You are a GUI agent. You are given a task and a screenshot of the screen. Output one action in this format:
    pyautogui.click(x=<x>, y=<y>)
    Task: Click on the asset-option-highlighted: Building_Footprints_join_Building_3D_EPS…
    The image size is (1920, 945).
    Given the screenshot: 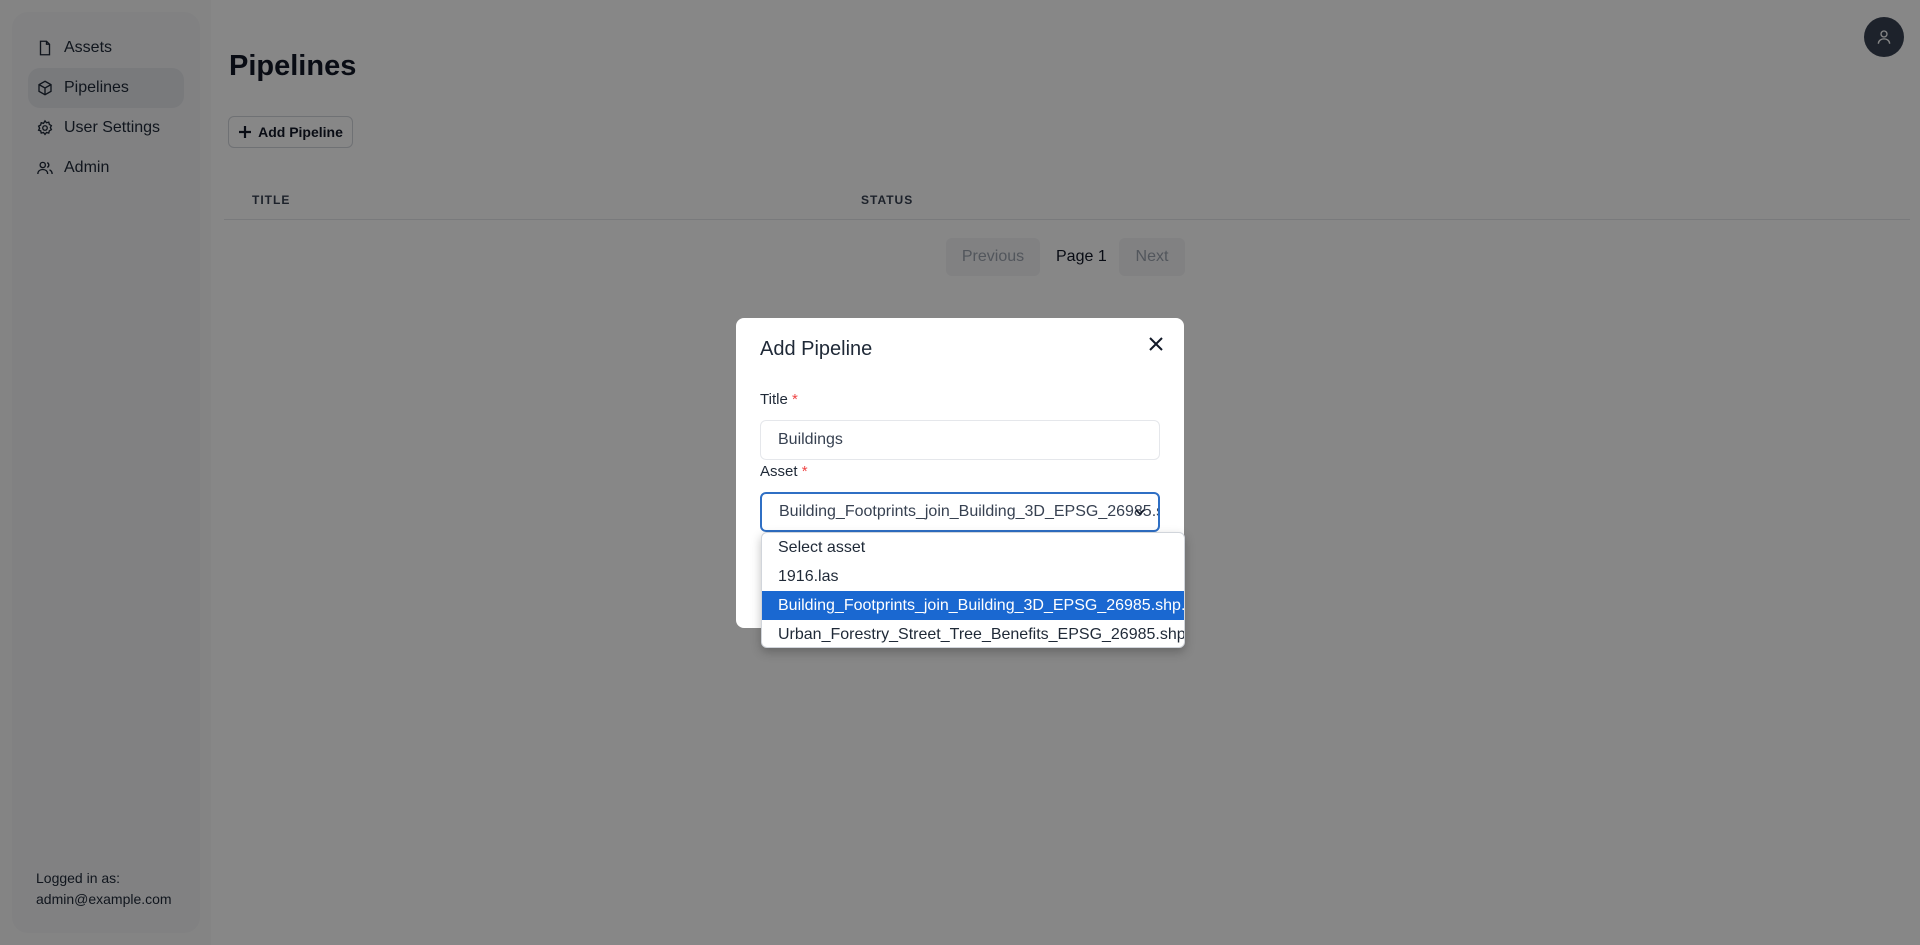 What is the action you would take?
    pyautogui.click(x=973, y=605)
    